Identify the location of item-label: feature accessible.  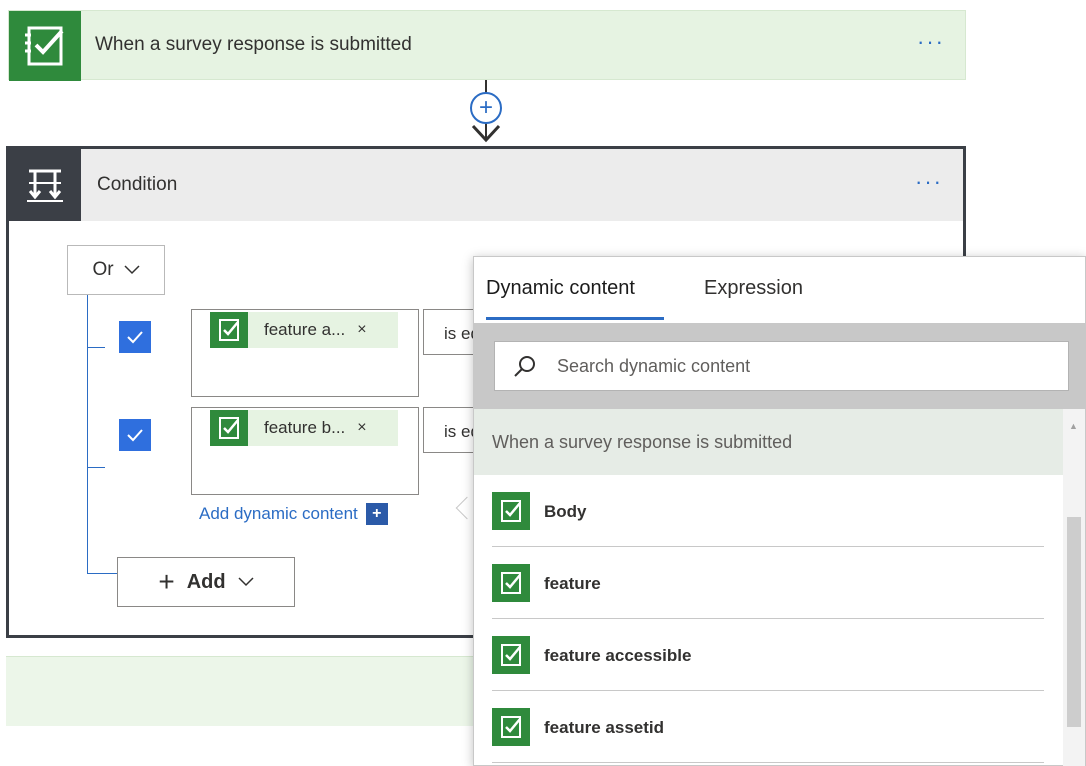
(618, 655).